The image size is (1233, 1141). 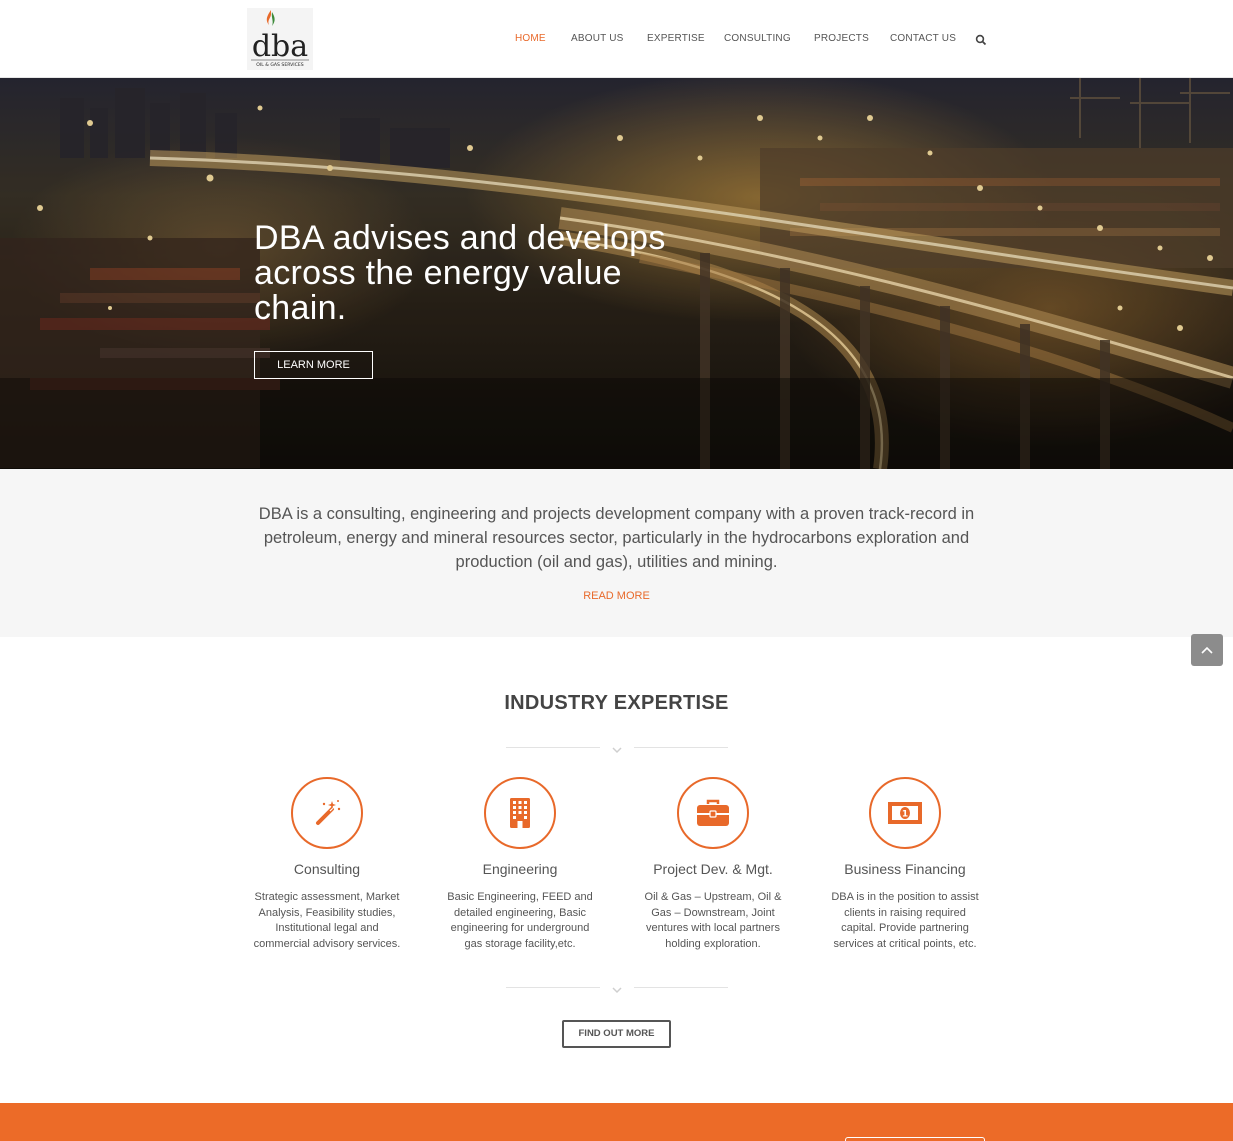 I want to click on svg-text: 1, so click(x=905, y=815).